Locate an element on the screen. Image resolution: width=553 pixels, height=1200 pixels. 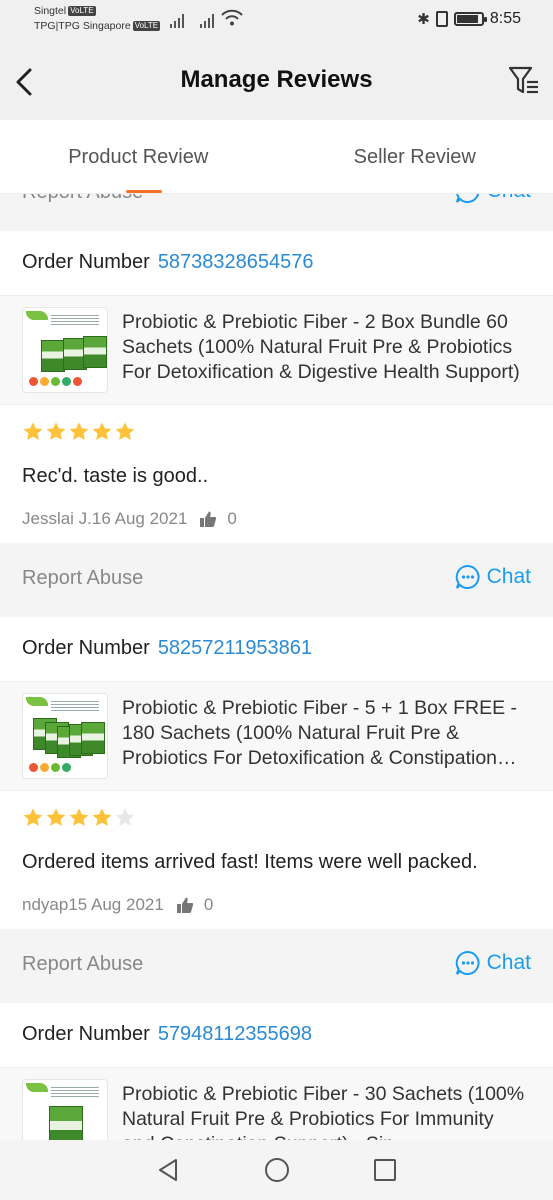
wifi-icon is located at coordinates (232, 17).